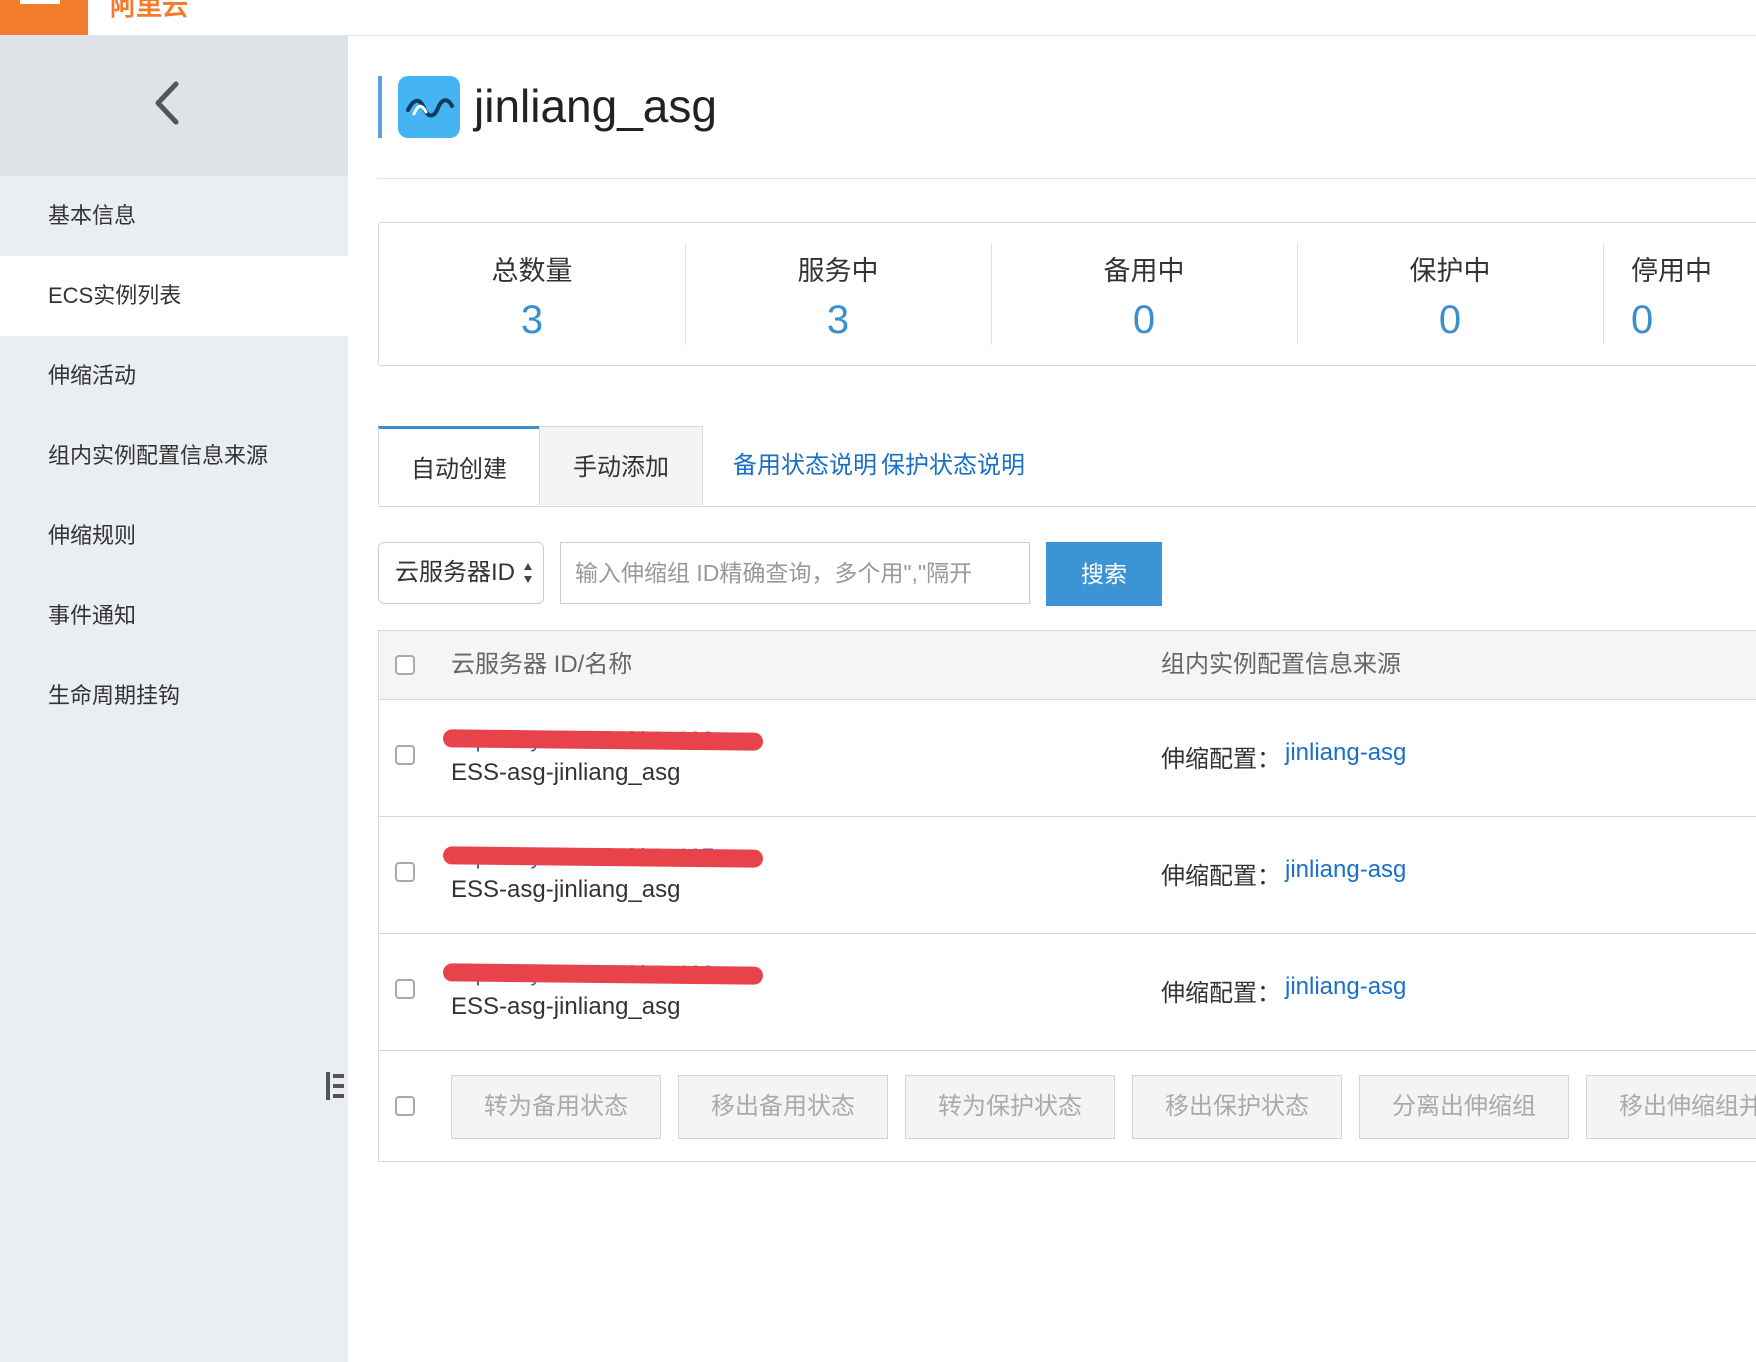 The width and height of the screenshot is (1756, 1362). Describe the element at coordinates (1144, 294) in the screenshot. I see `stat-standby: 备用中 0` at that location.